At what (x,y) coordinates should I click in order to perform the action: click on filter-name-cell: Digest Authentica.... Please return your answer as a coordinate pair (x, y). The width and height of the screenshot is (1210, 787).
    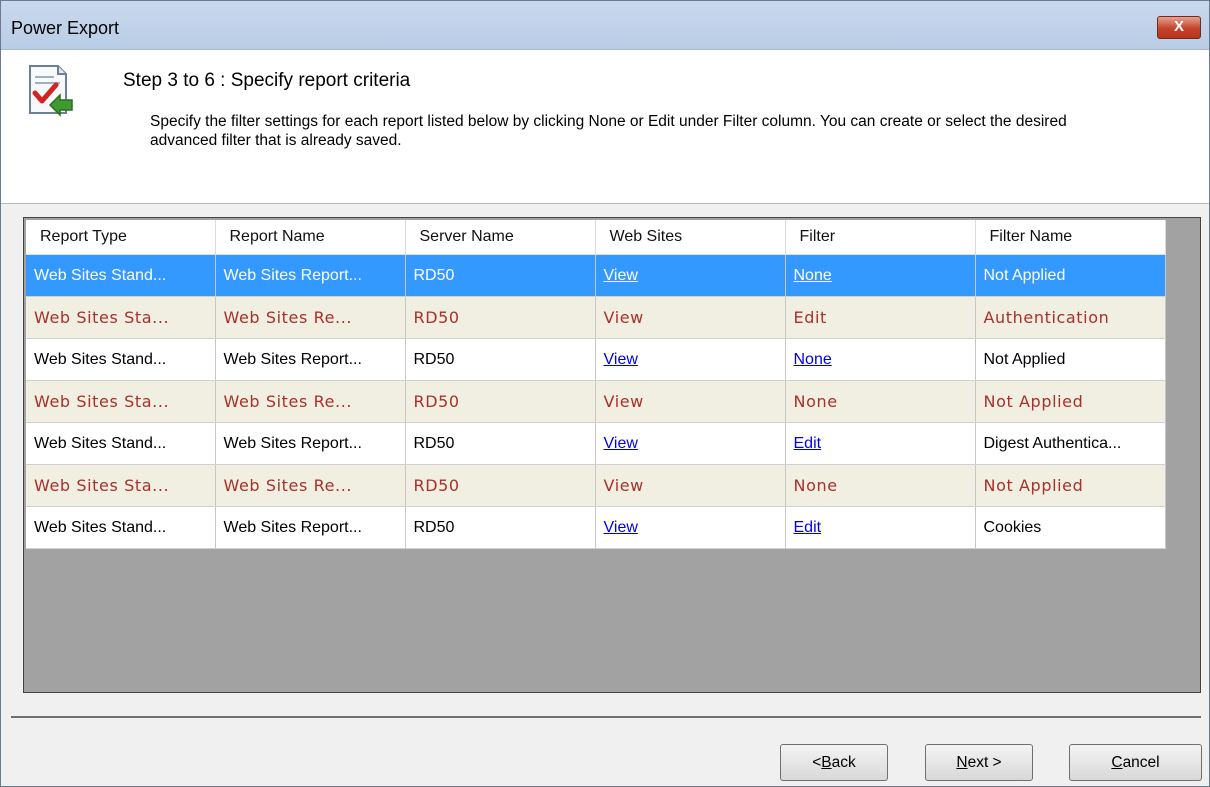
    Looking at the image, I should click on (1070, 443).